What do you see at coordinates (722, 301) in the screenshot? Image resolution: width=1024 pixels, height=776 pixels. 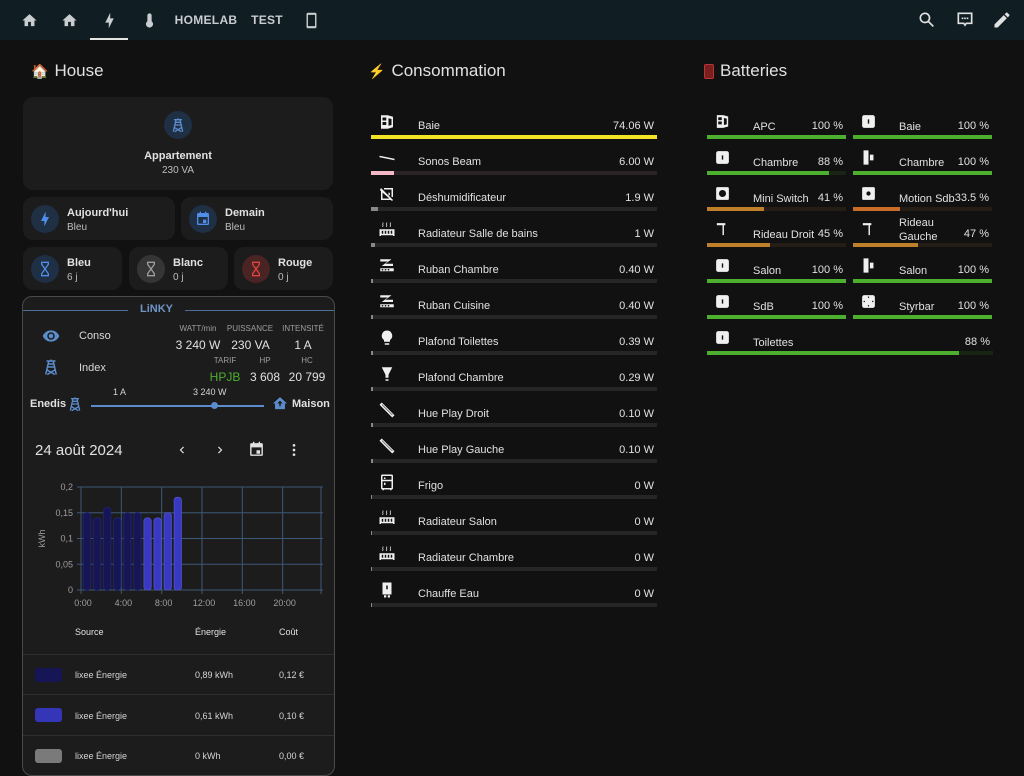 I see `sensor-icon` at bounding box center [722, 301].